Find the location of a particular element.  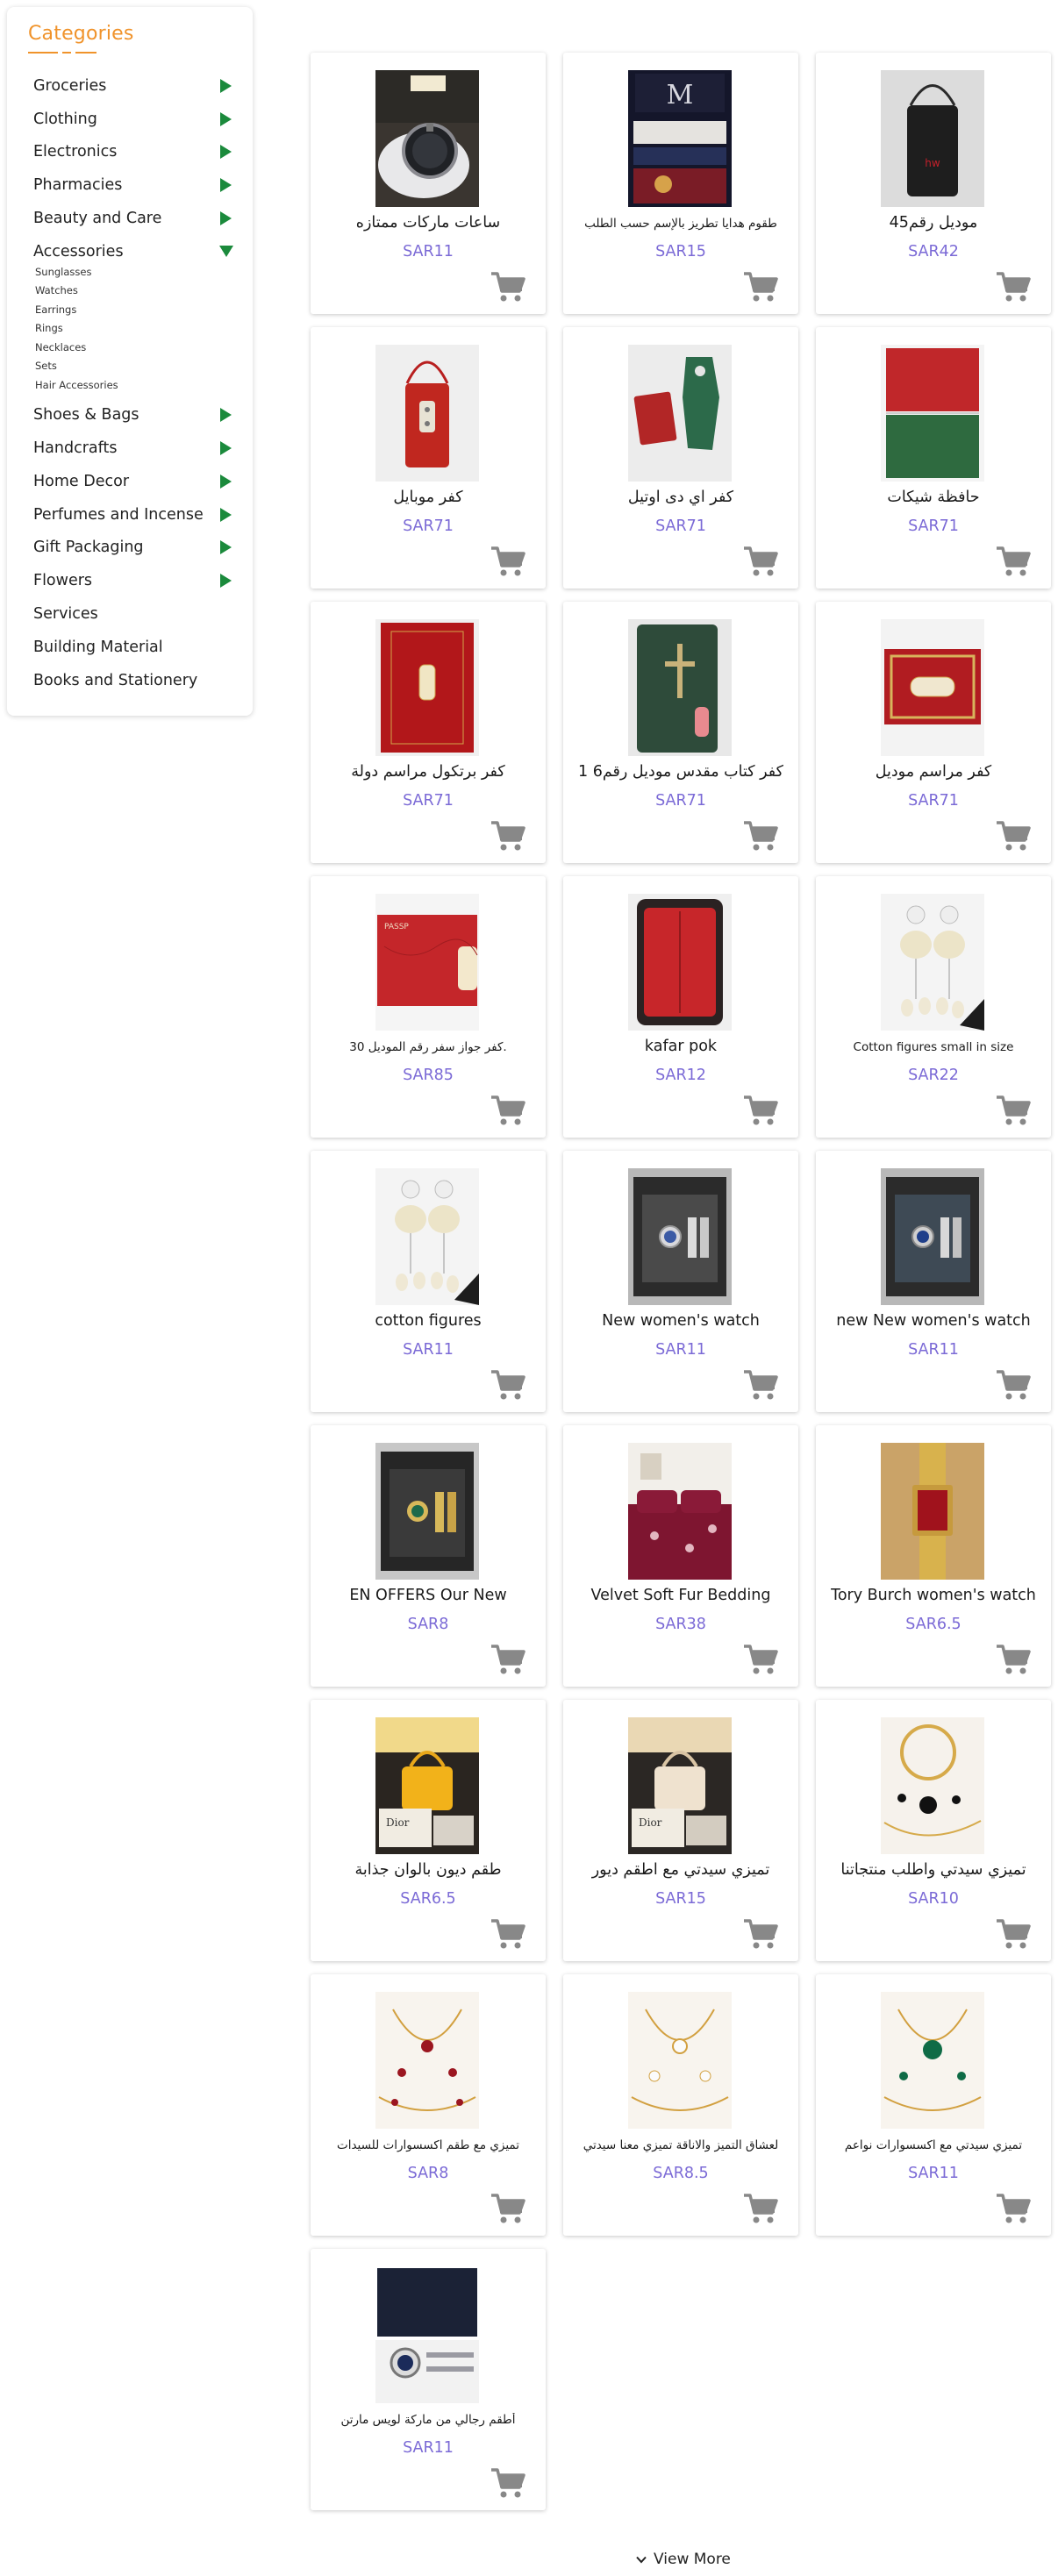

product-name: ساعات ماركات ممتازه is located at coordinates (428, 223).